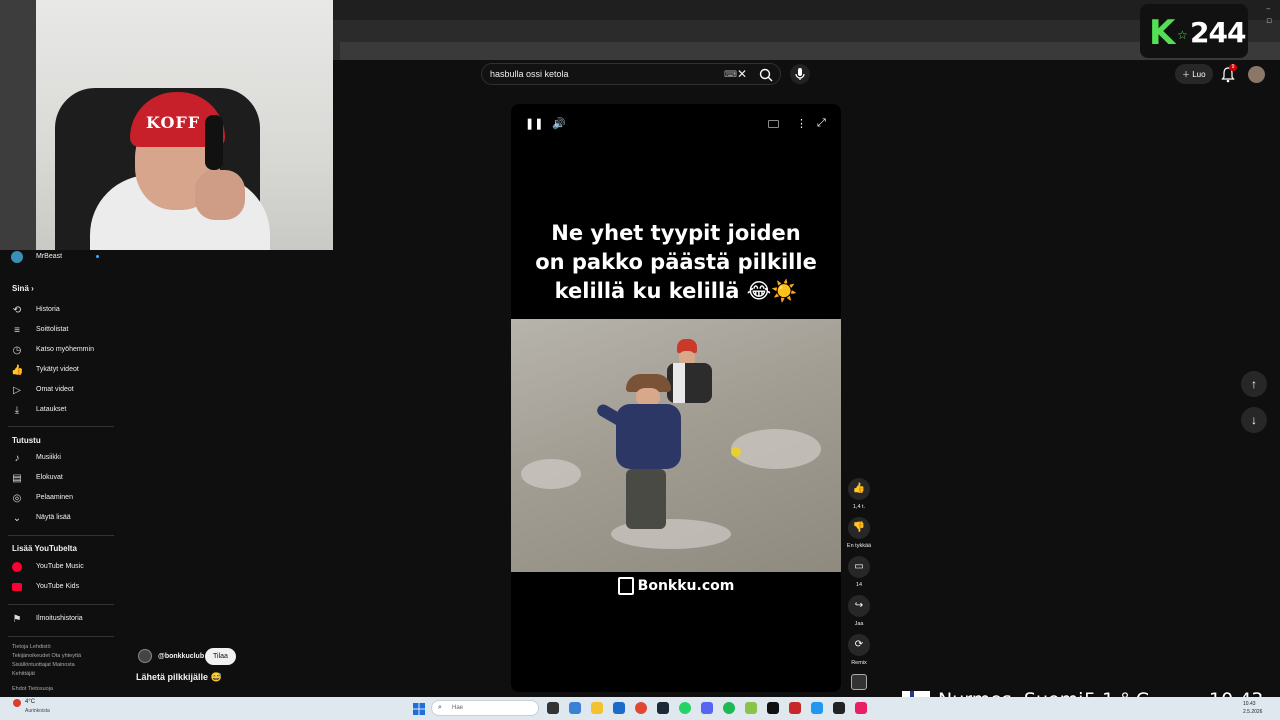 The height and width of the screenshot is (720, 1280). I want to click on browser-address-bar, so click(810, 51).